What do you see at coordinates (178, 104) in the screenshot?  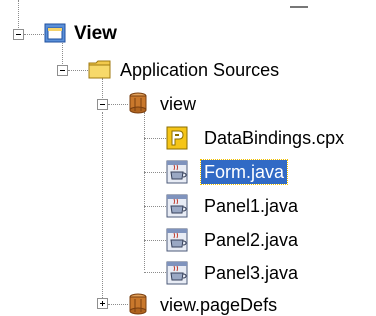 I see `tree-node-view-package-label: view` at bounding box center [178, 104].